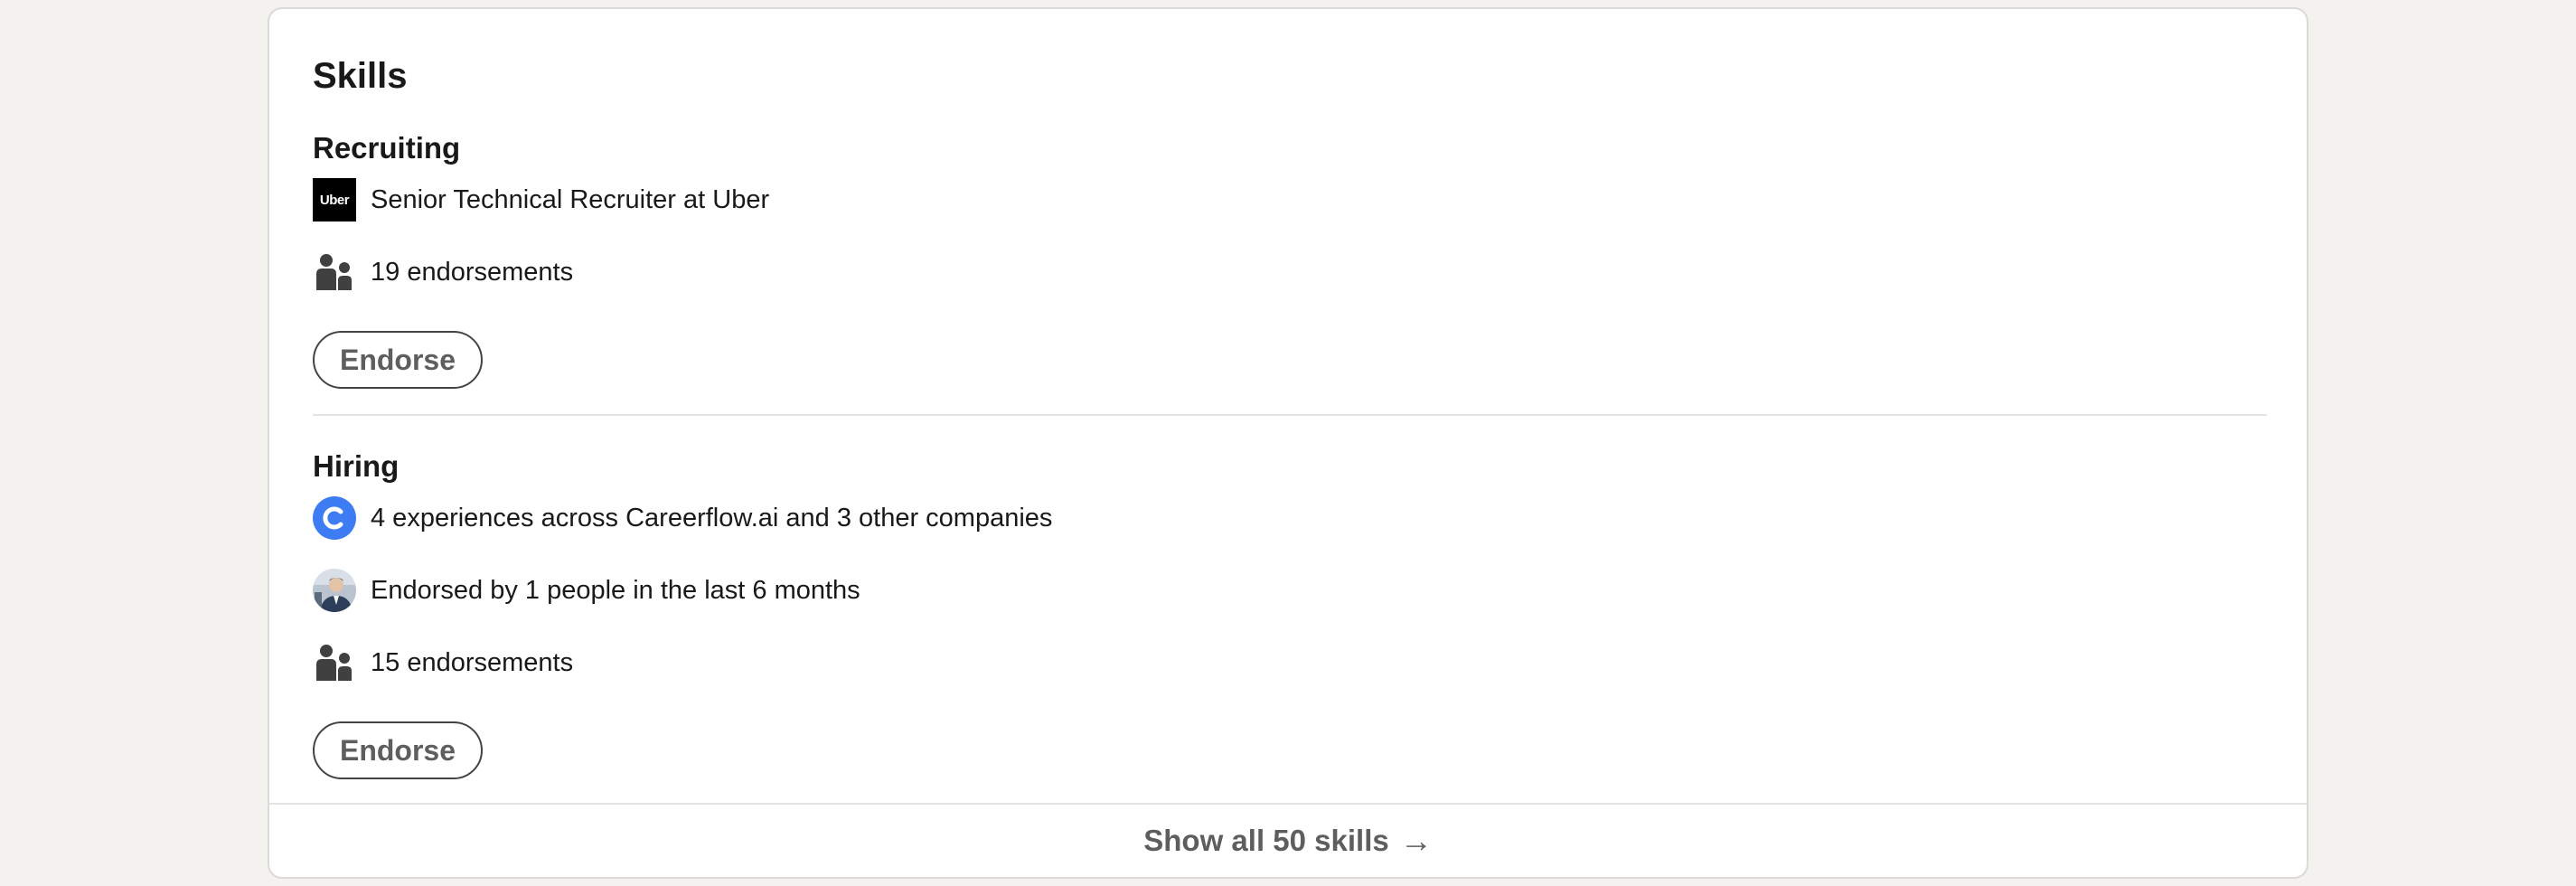  I want to click on endorsements-count: 19 endorsements, so click(473, 272).